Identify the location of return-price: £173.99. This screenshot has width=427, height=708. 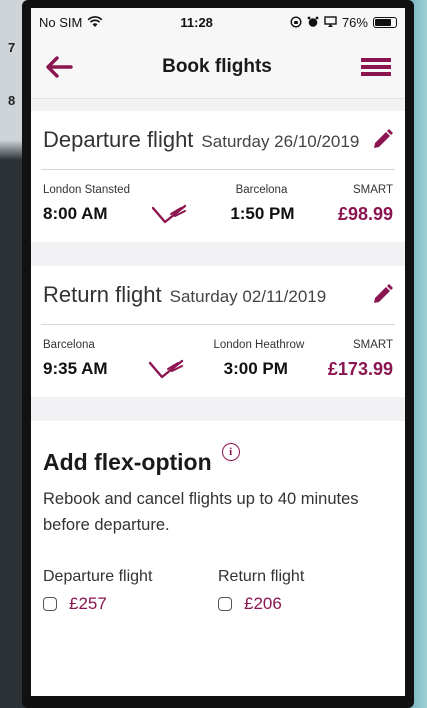
(360, 368).